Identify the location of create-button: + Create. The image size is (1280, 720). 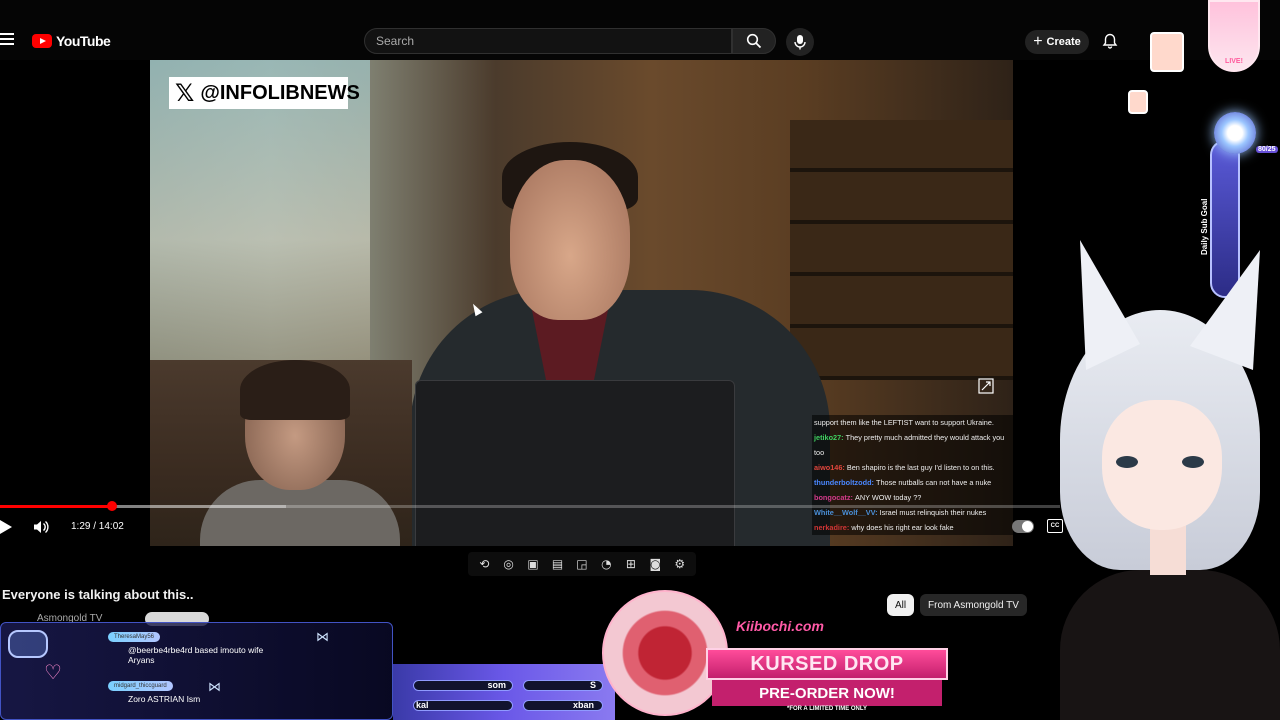
(1057, 42).